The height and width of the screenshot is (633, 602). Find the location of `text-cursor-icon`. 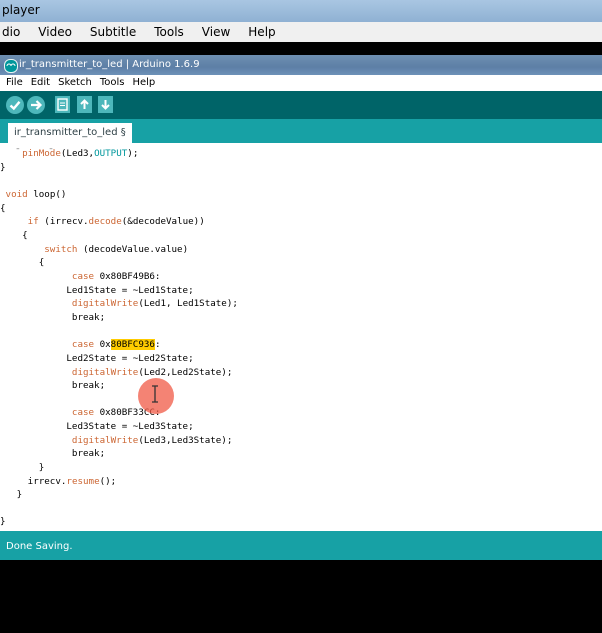

text-cursor-icon is located at coordinates (155, 394).